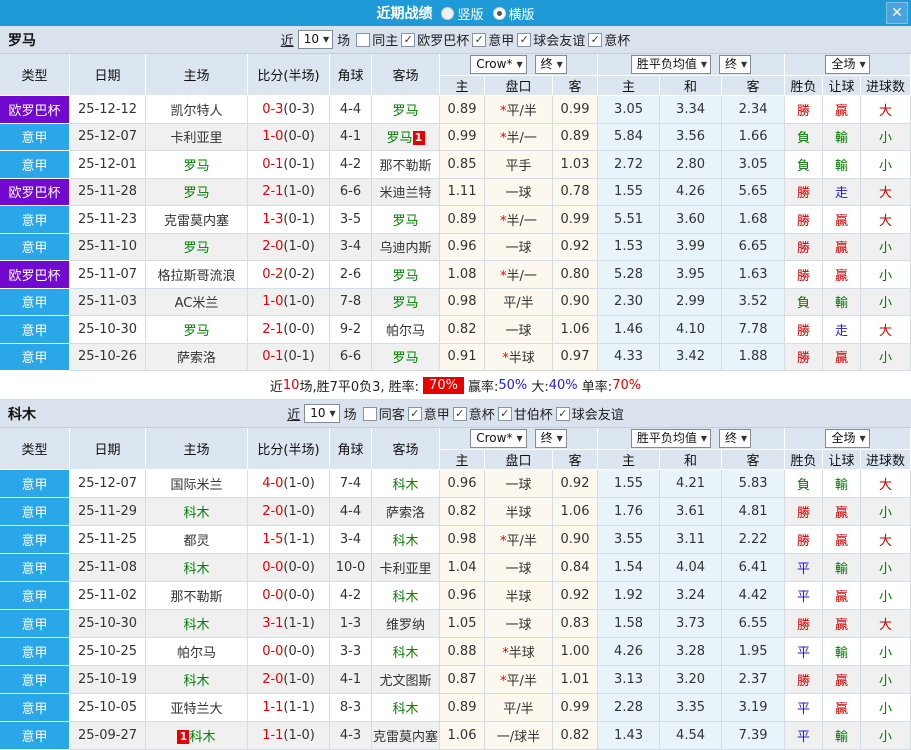 The image size is (911, 750). I want to click on odds-away: 0.92, so click(576, 247).